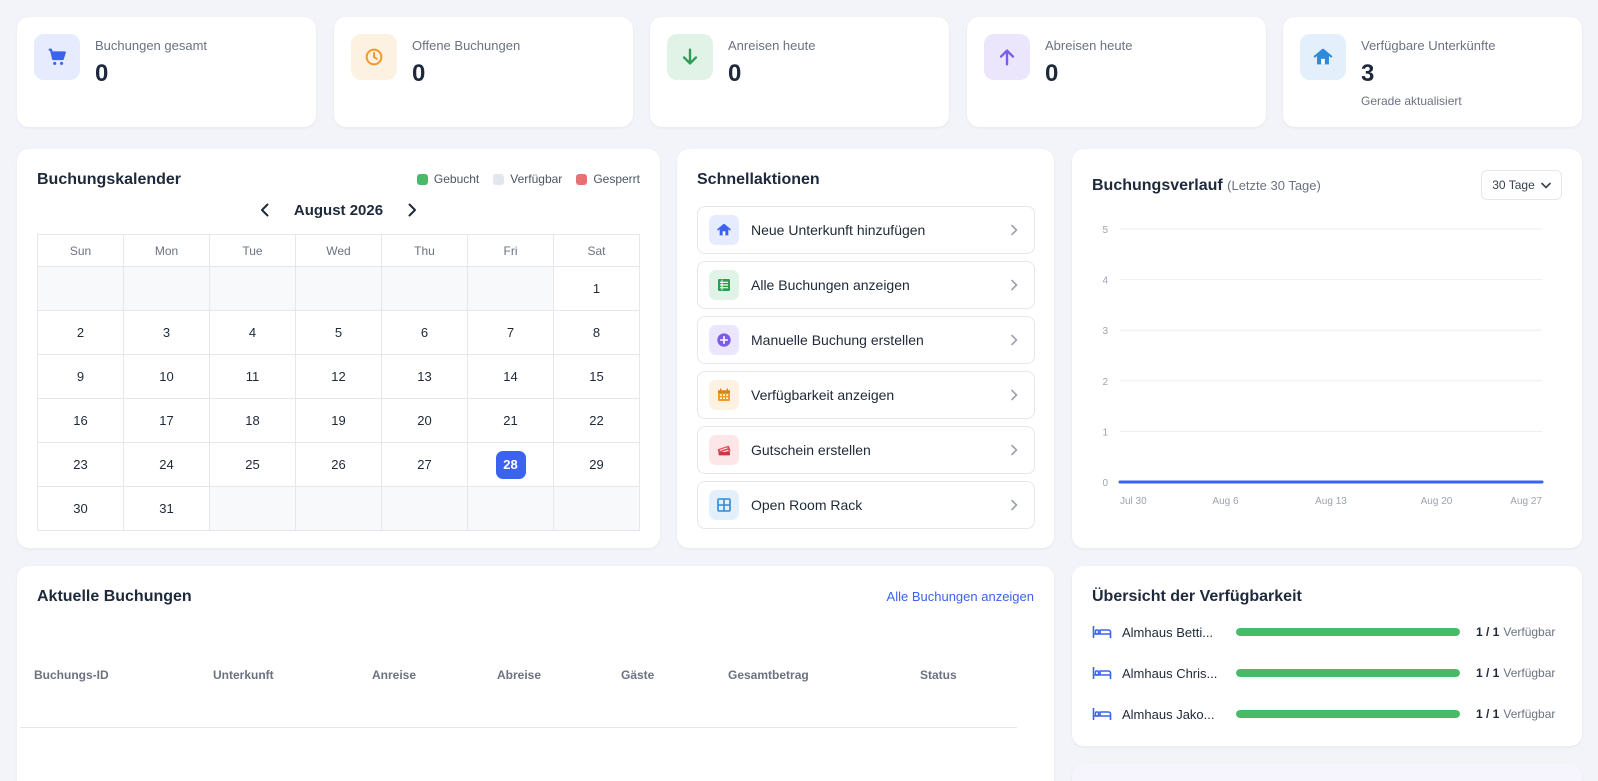 Image resolution: width=1598 pixels, height=781 pixels. Describe the element at coordinates (866, 285) in the screenshot. I see `quick-action-all-bookings: Alle Buchungen anzeigen` at that location.